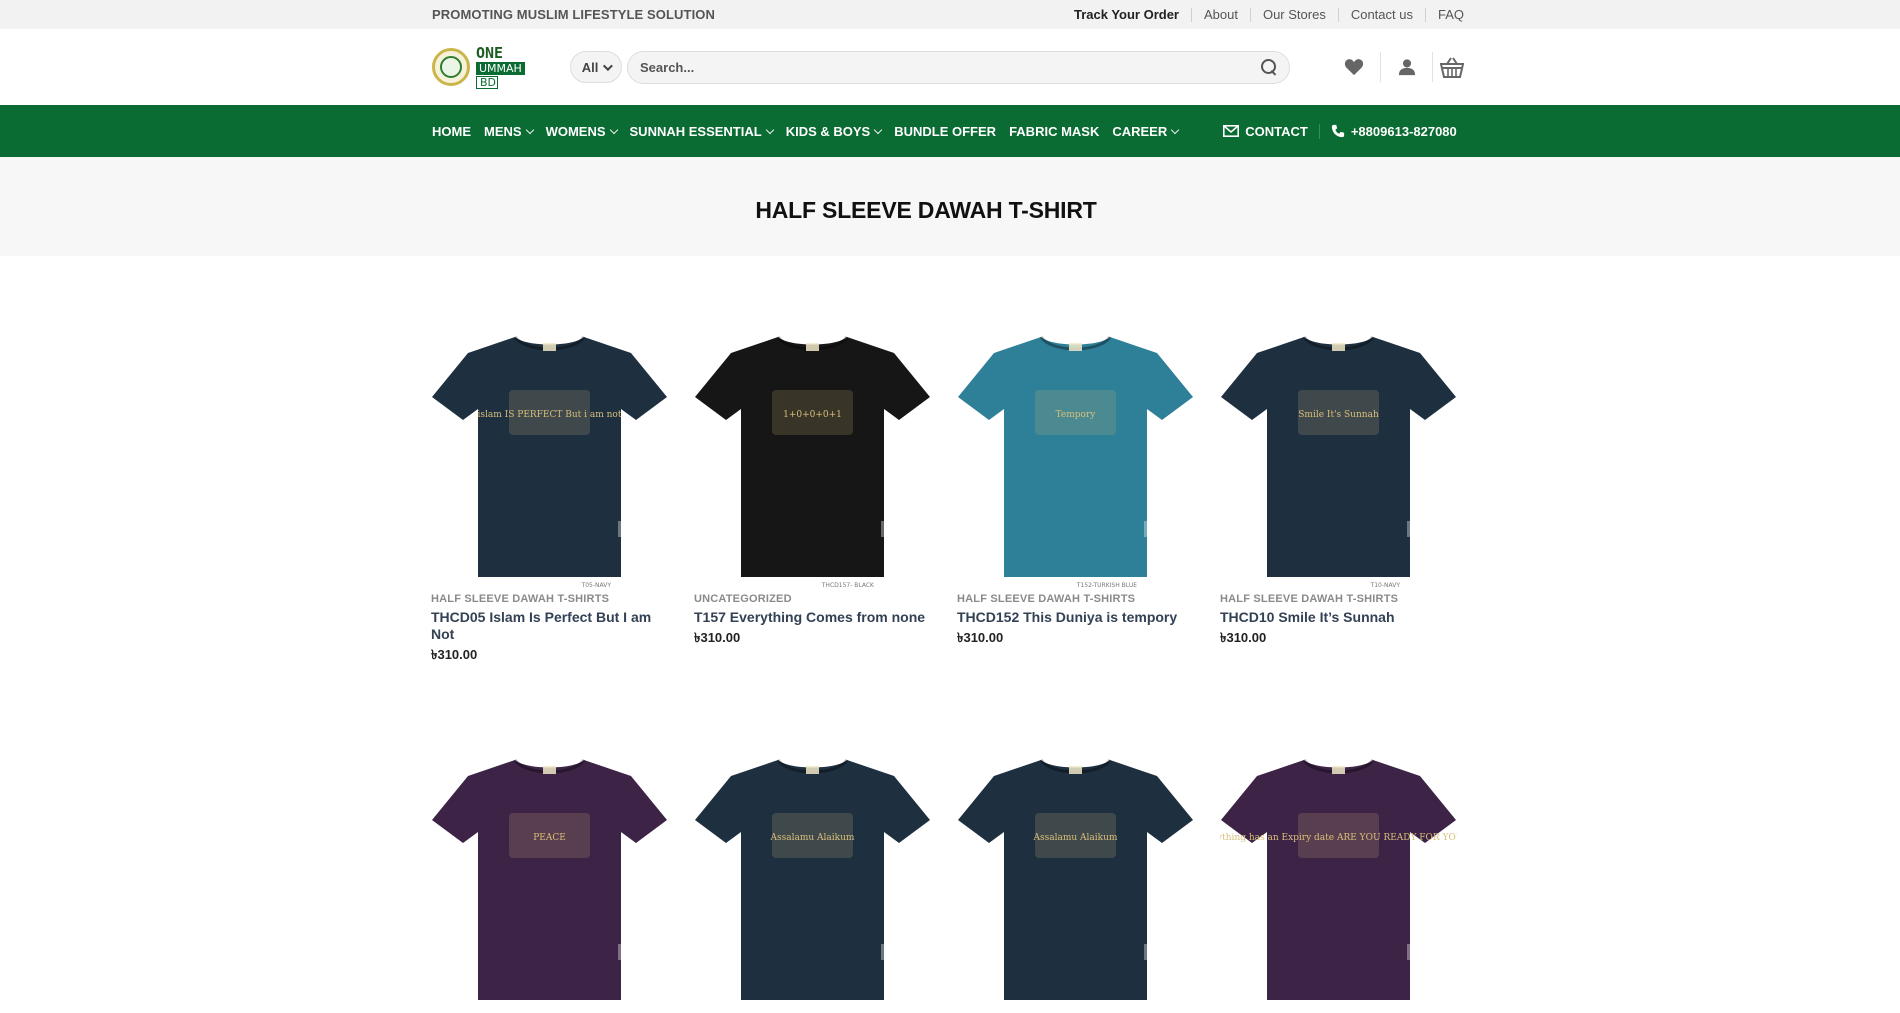  Describe the element at coordinates (1354, 67) in the screenshot. I see `wishlist-button` at that location.